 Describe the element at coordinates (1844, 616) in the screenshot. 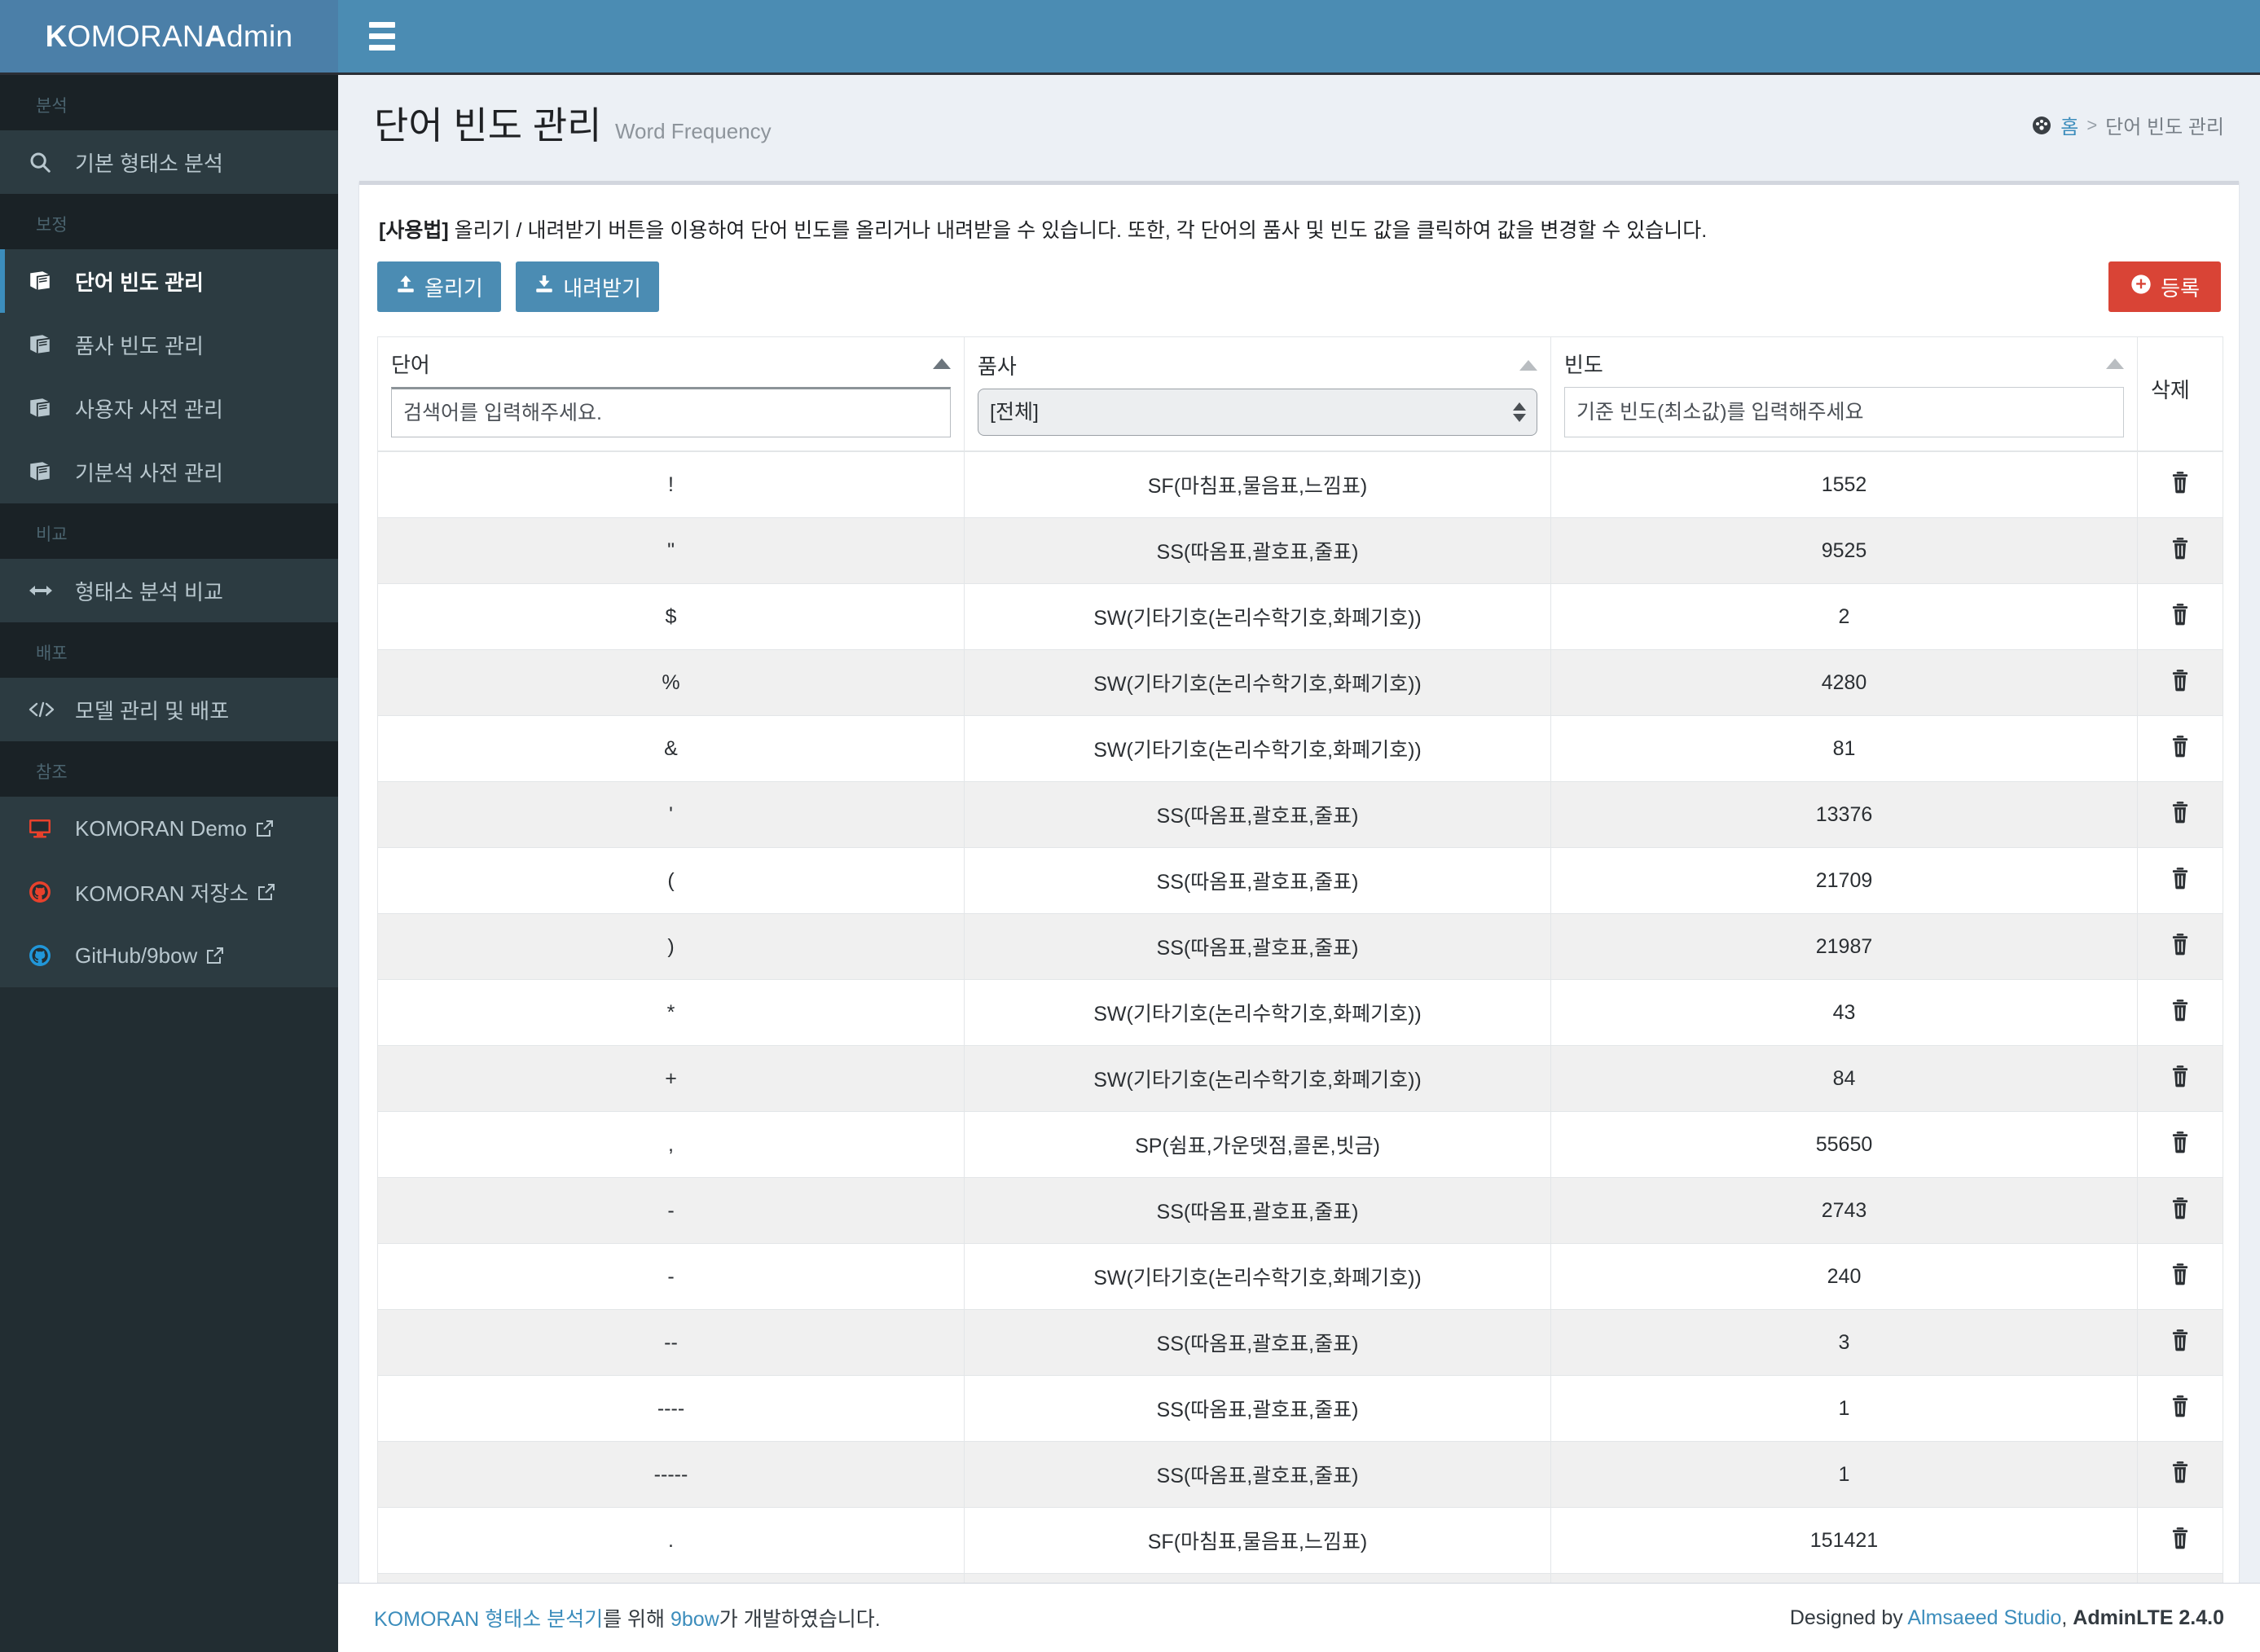

I see `cell-frequency: 2` at that location.